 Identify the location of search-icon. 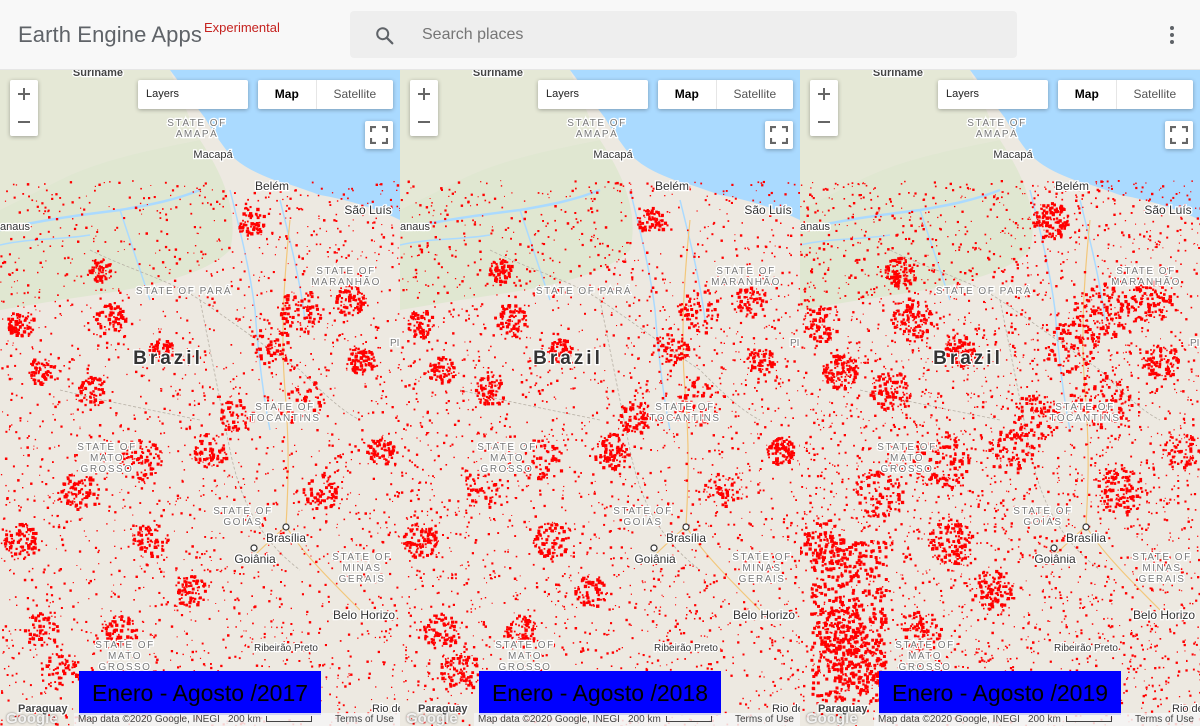
(385, 36).